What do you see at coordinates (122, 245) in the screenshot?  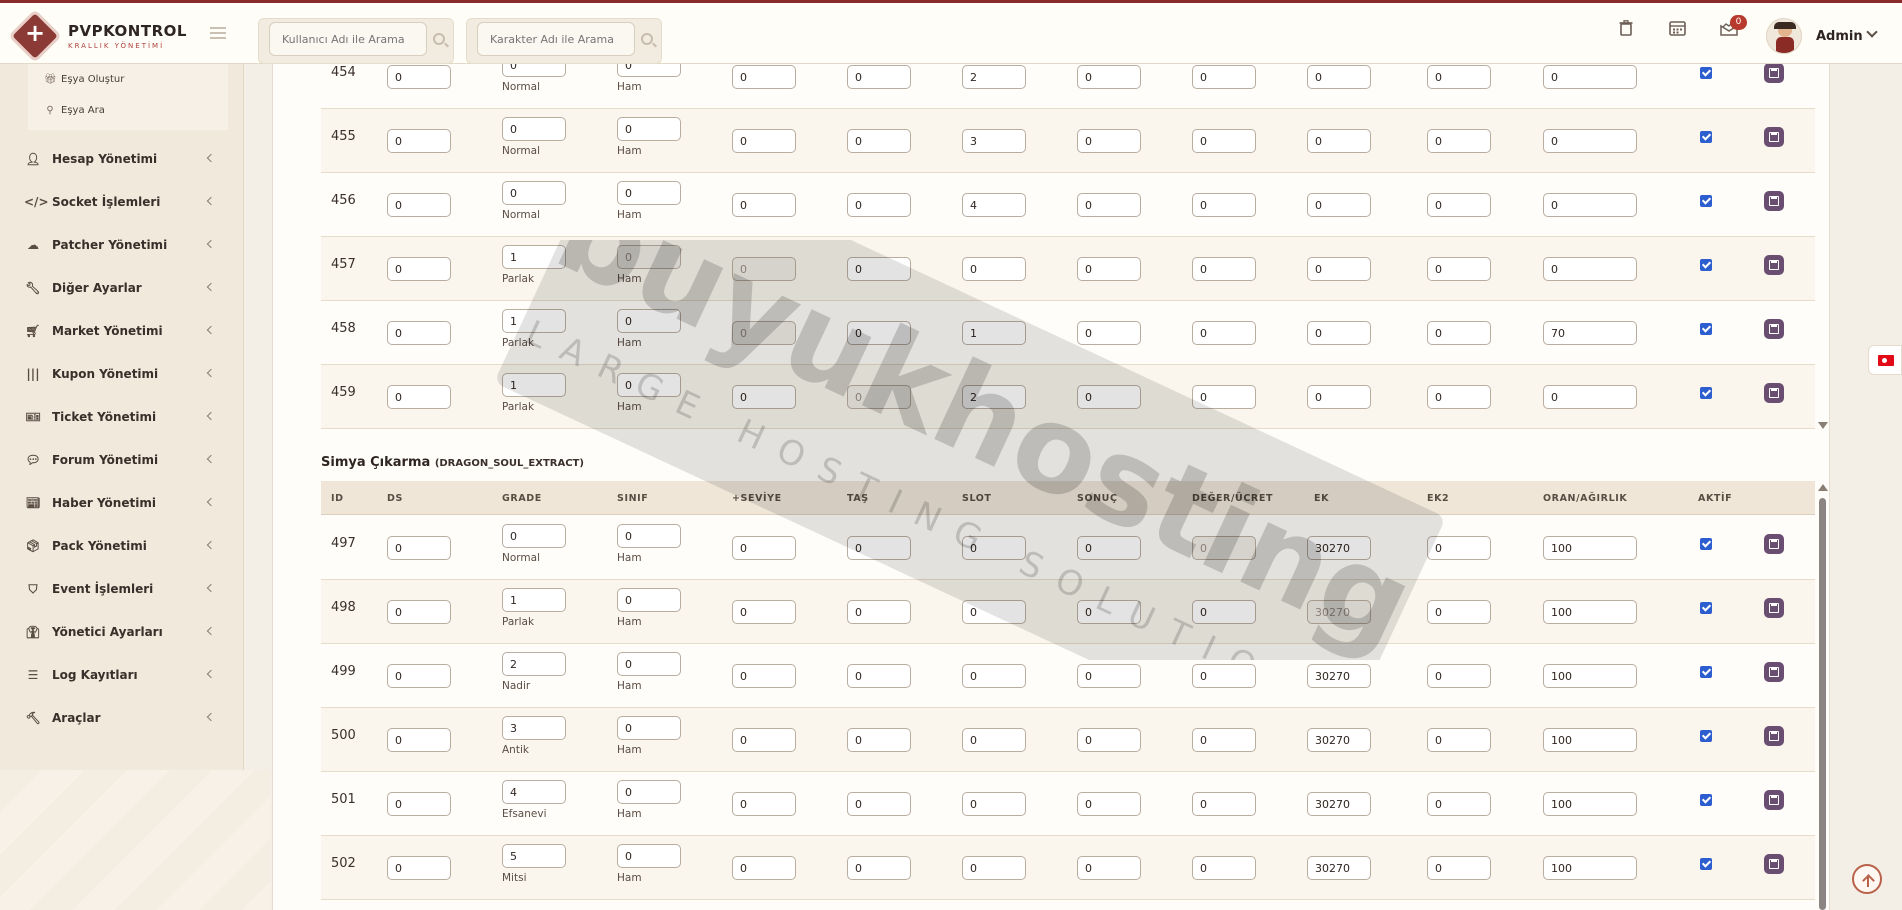 I see `sidebar-item-patcher: ☁︎ Patcher Yönetimi` at bounding box center [122, 245].